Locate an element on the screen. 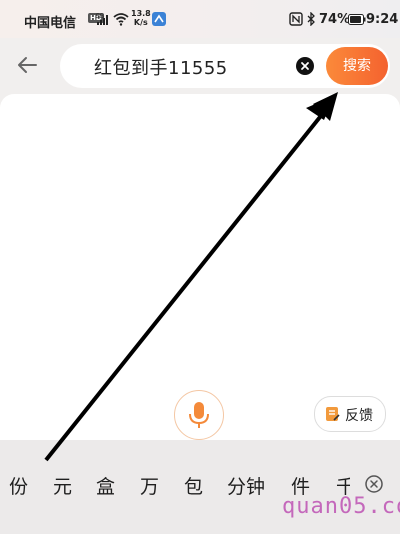  microphone-icon is located at coordinates (199, 415).